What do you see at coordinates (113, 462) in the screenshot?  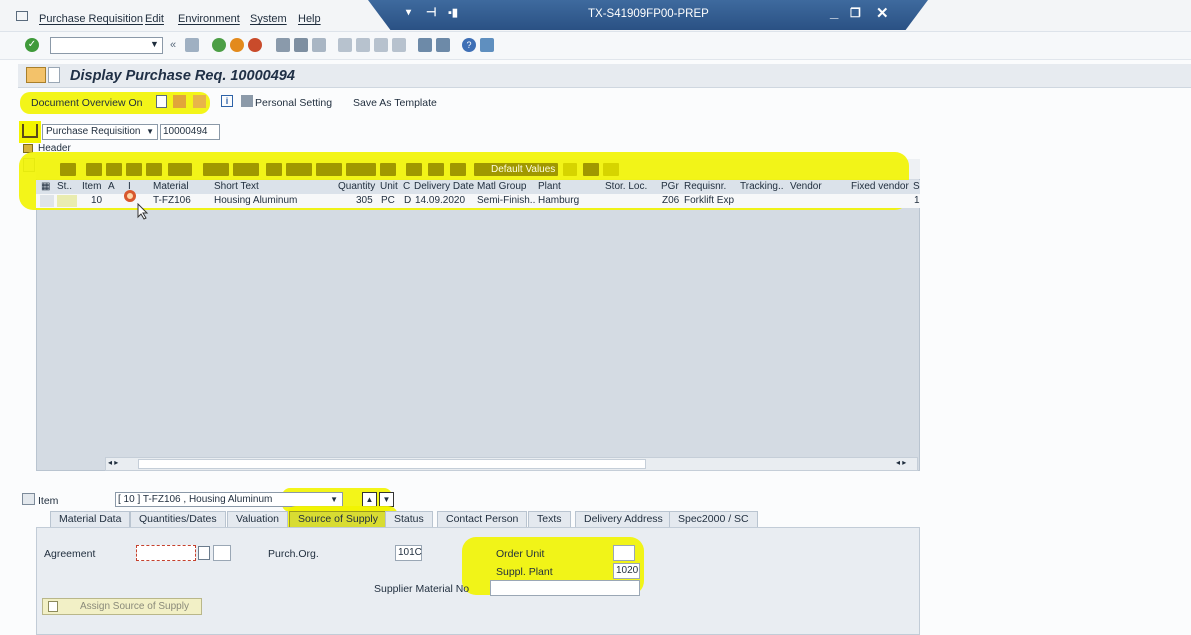 I see `scroll-left-icon: ◂ ▸` at bounding box center [113, 462].